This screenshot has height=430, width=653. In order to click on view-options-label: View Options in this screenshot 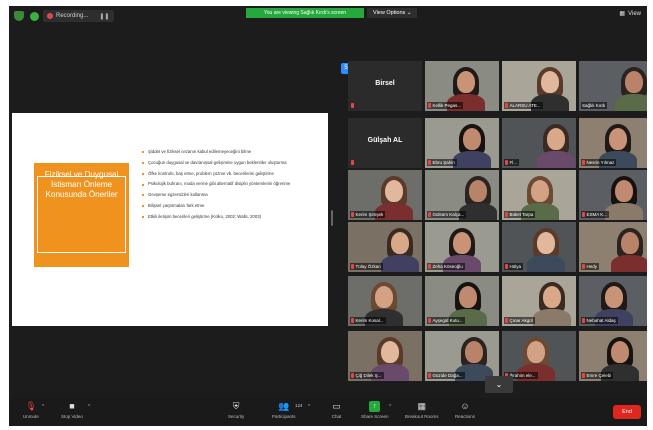, I will do `click(389, 13)`.